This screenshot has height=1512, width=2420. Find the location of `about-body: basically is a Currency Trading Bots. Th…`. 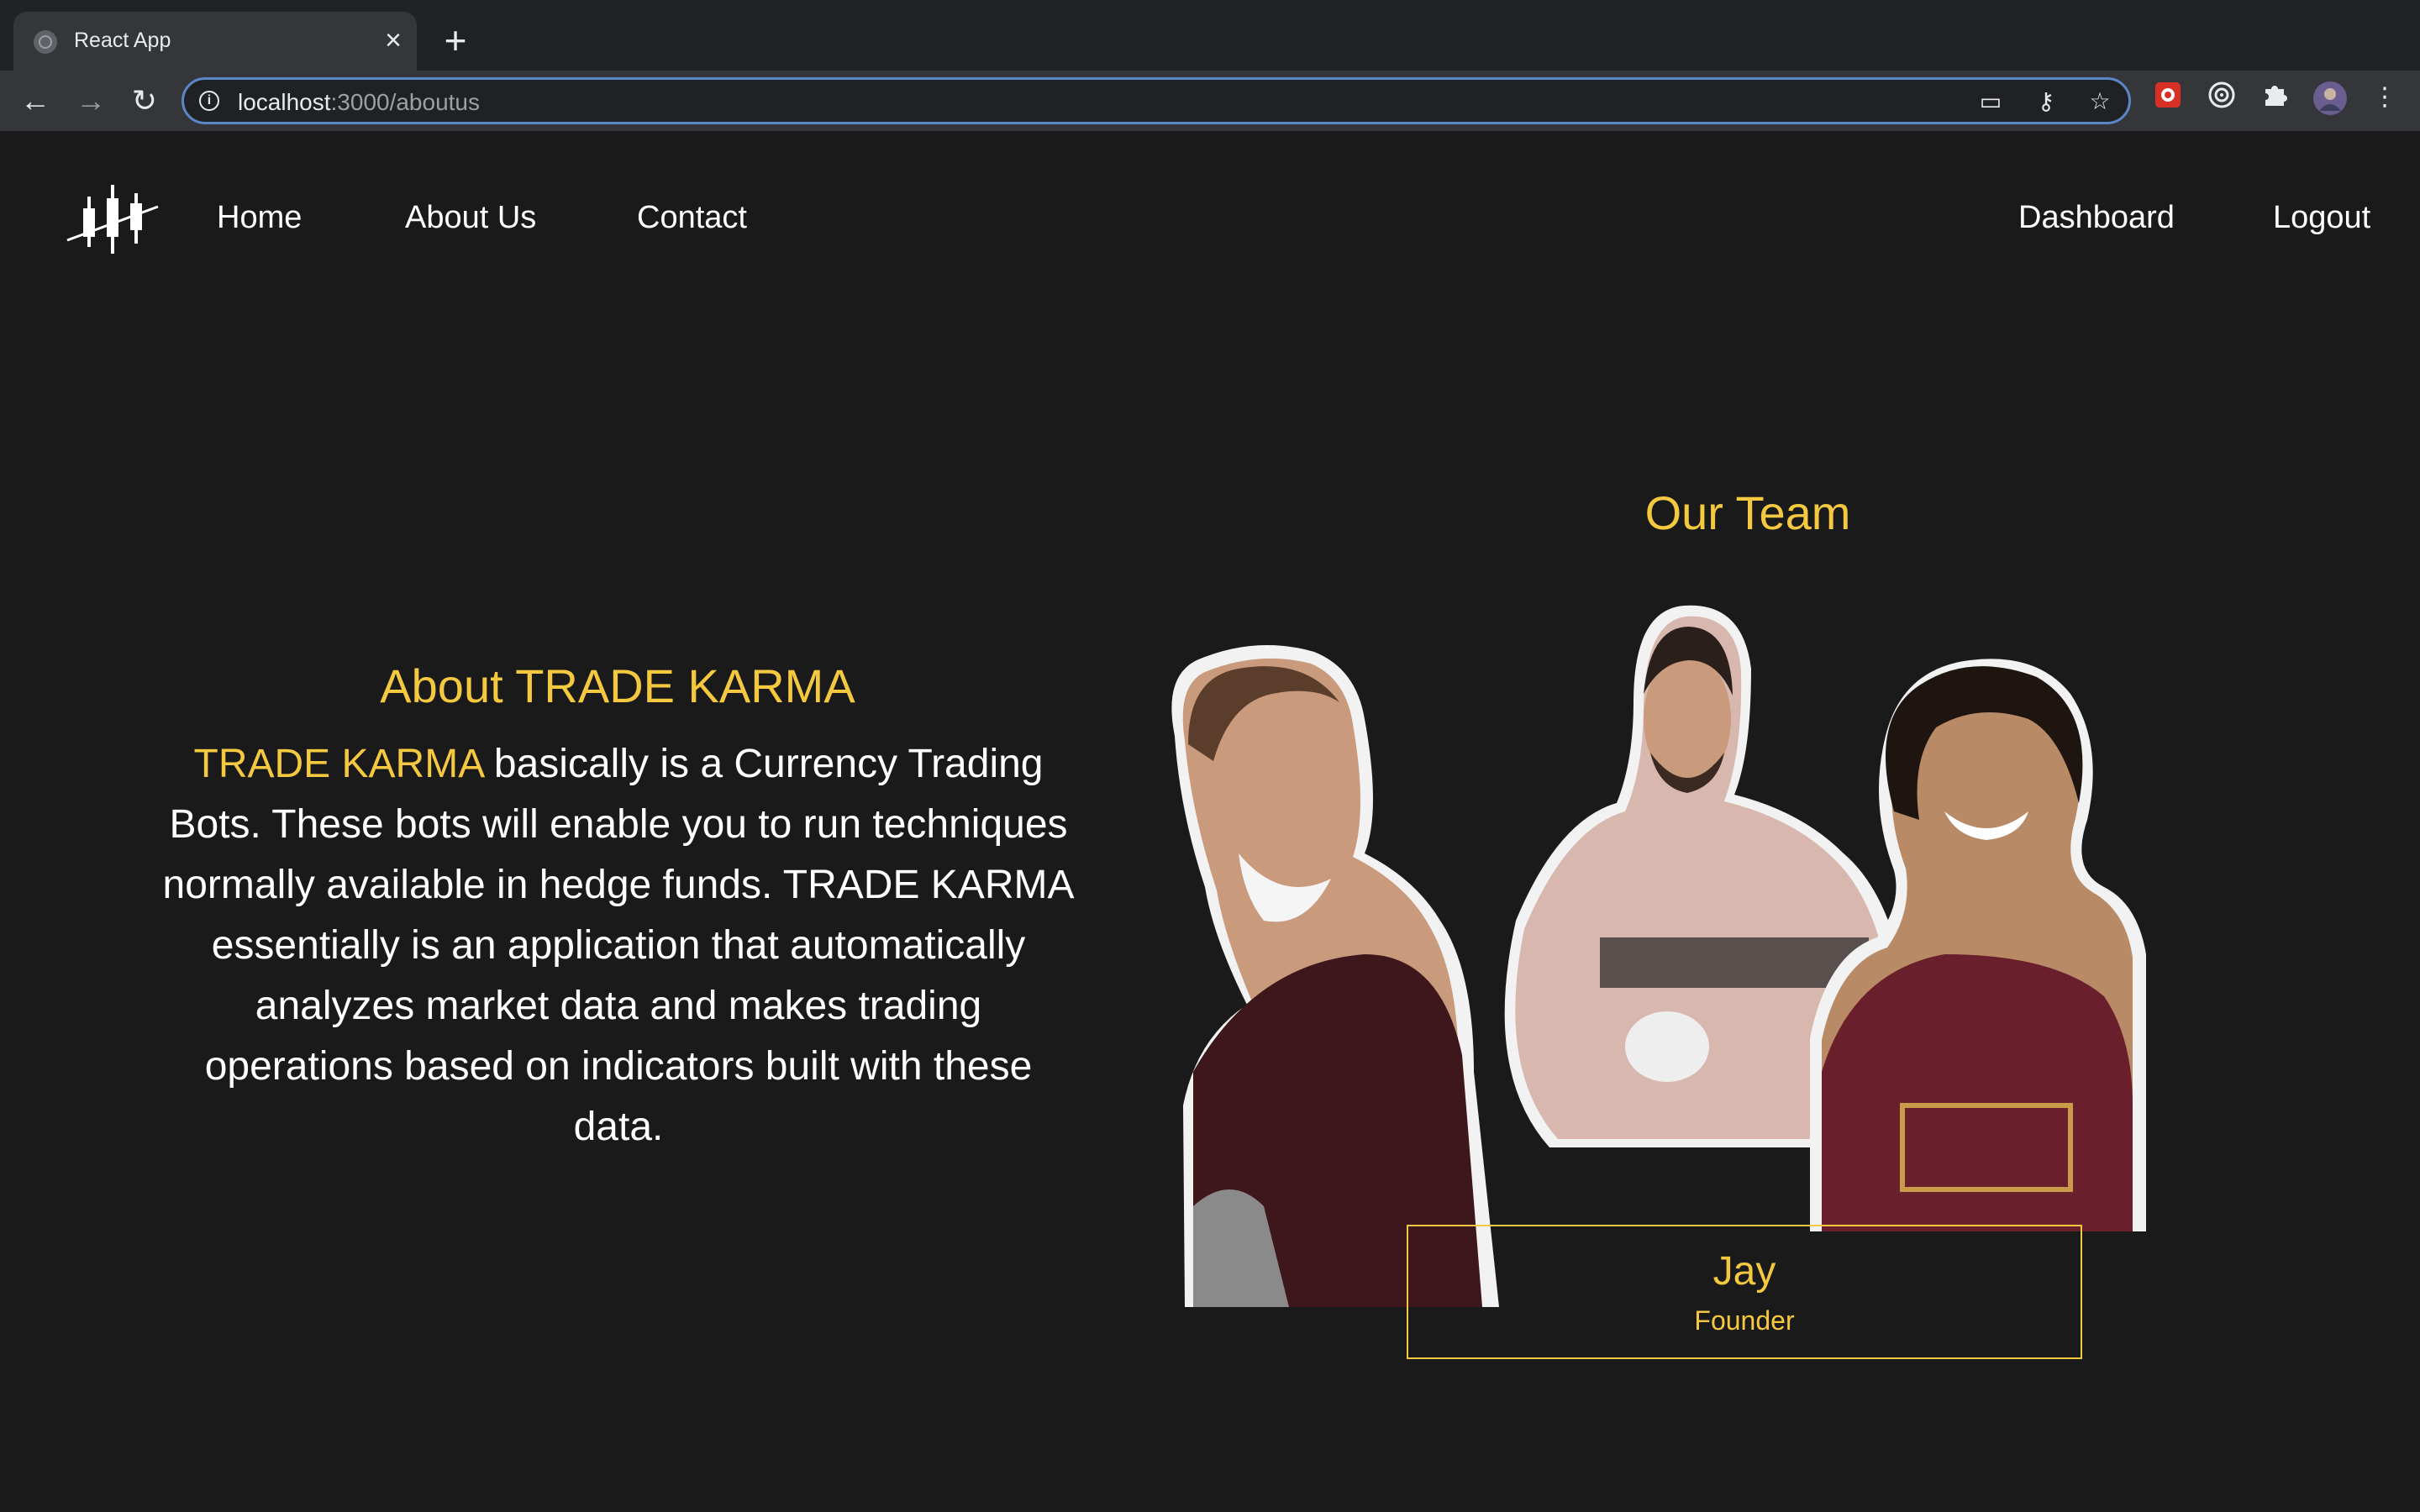

about-body: basically is a Currency Trading Bots. Th… is located at coordinates (618, 945).